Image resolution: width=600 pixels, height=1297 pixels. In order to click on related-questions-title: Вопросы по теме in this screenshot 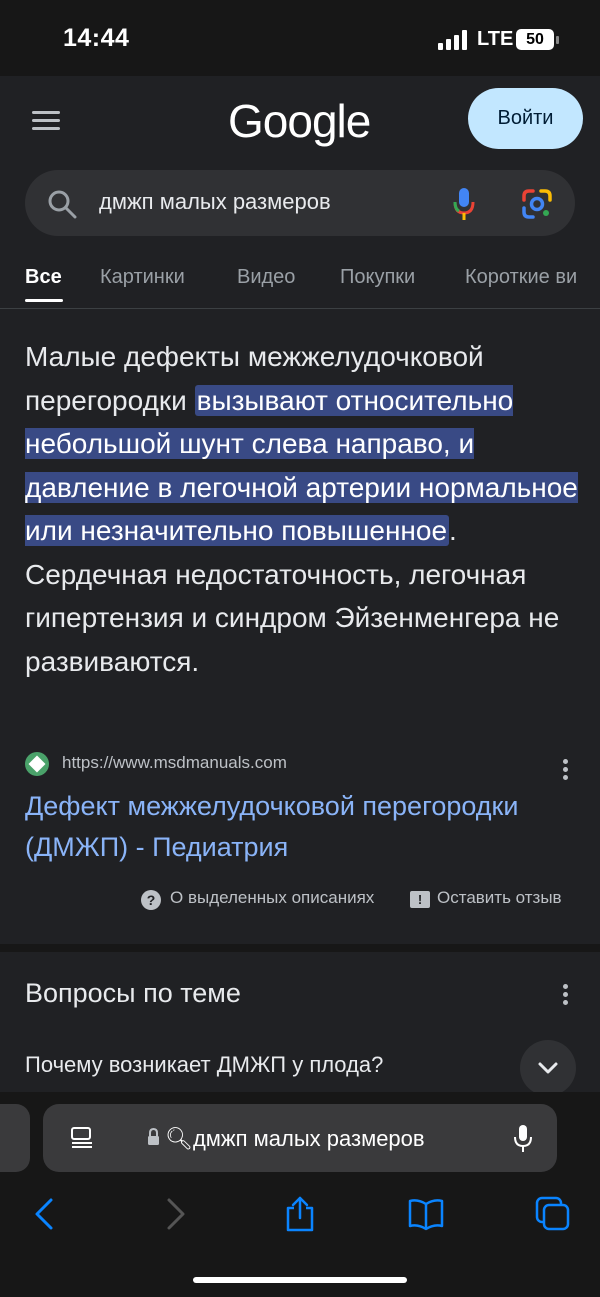, I will do `click(133, 993)`.